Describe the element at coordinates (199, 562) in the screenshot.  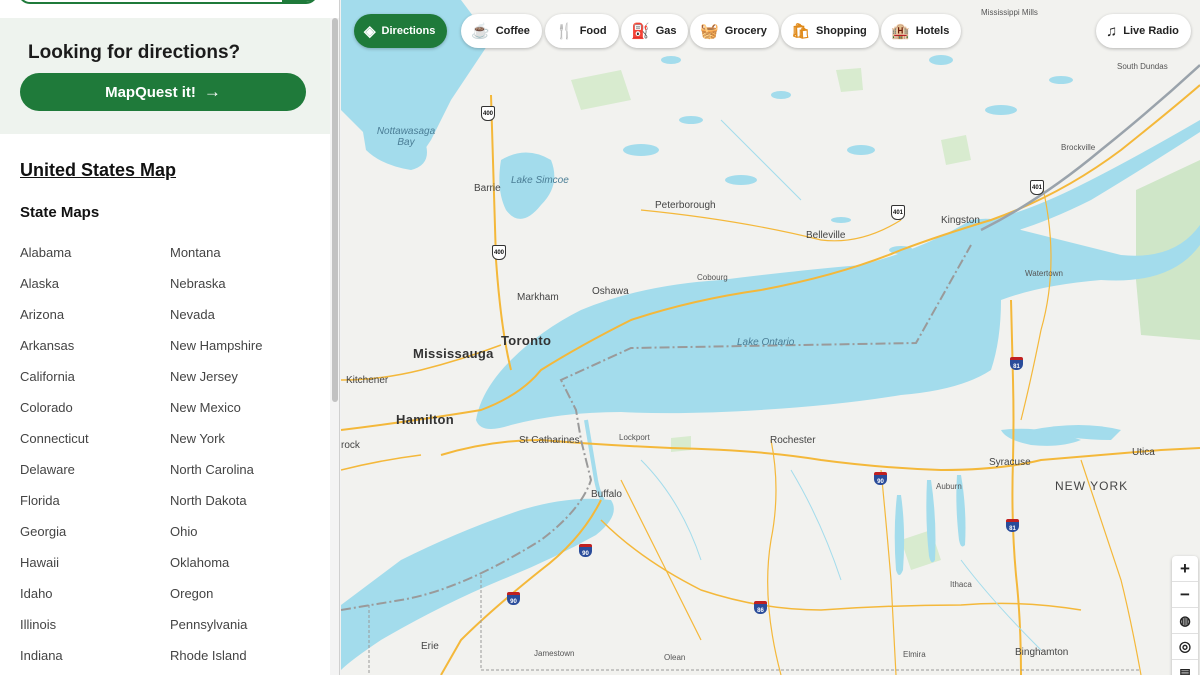
I see `state-link: Oklahoma` at that location.